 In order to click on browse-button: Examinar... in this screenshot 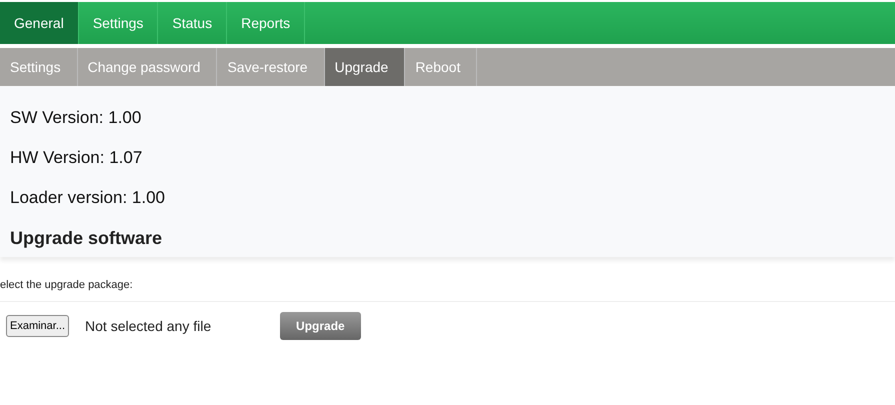, I will do `click(38, 326)`.